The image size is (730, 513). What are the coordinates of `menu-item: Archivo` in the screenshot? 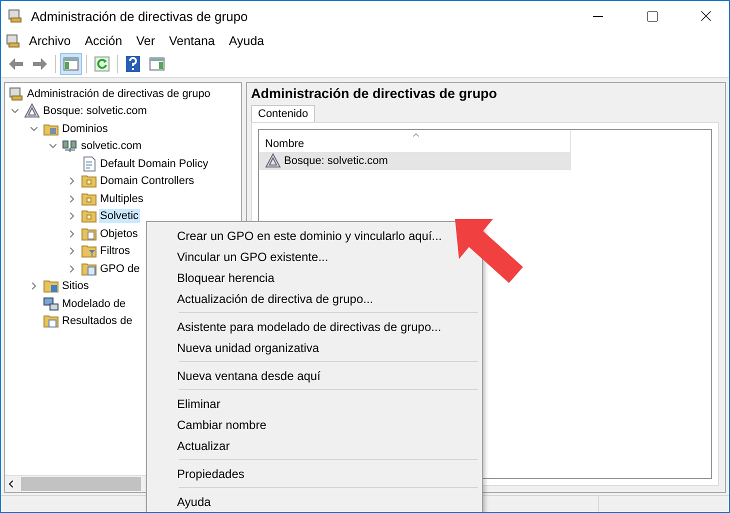 It's located at (50, 41).